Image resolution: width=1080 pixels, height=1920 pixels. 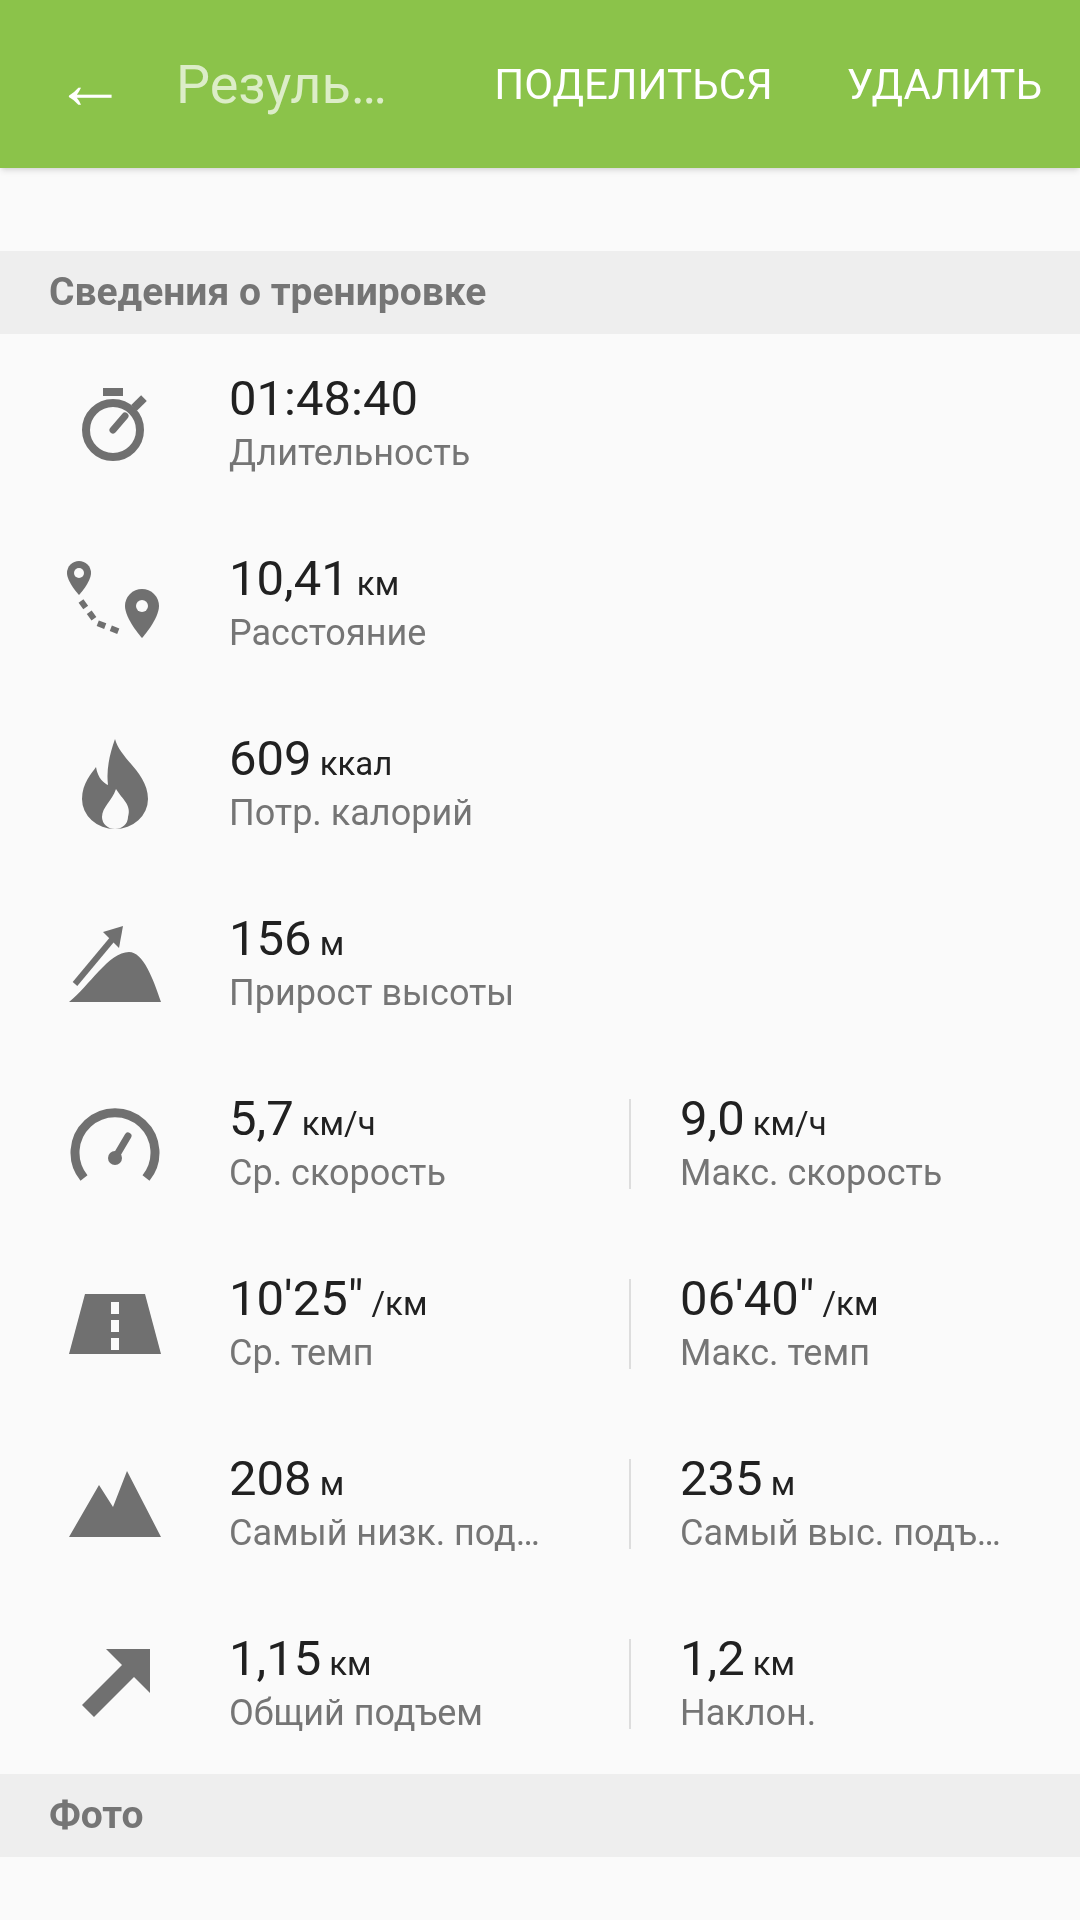 I want to click on stat-unit: ккал, so click(x=356, y=763).